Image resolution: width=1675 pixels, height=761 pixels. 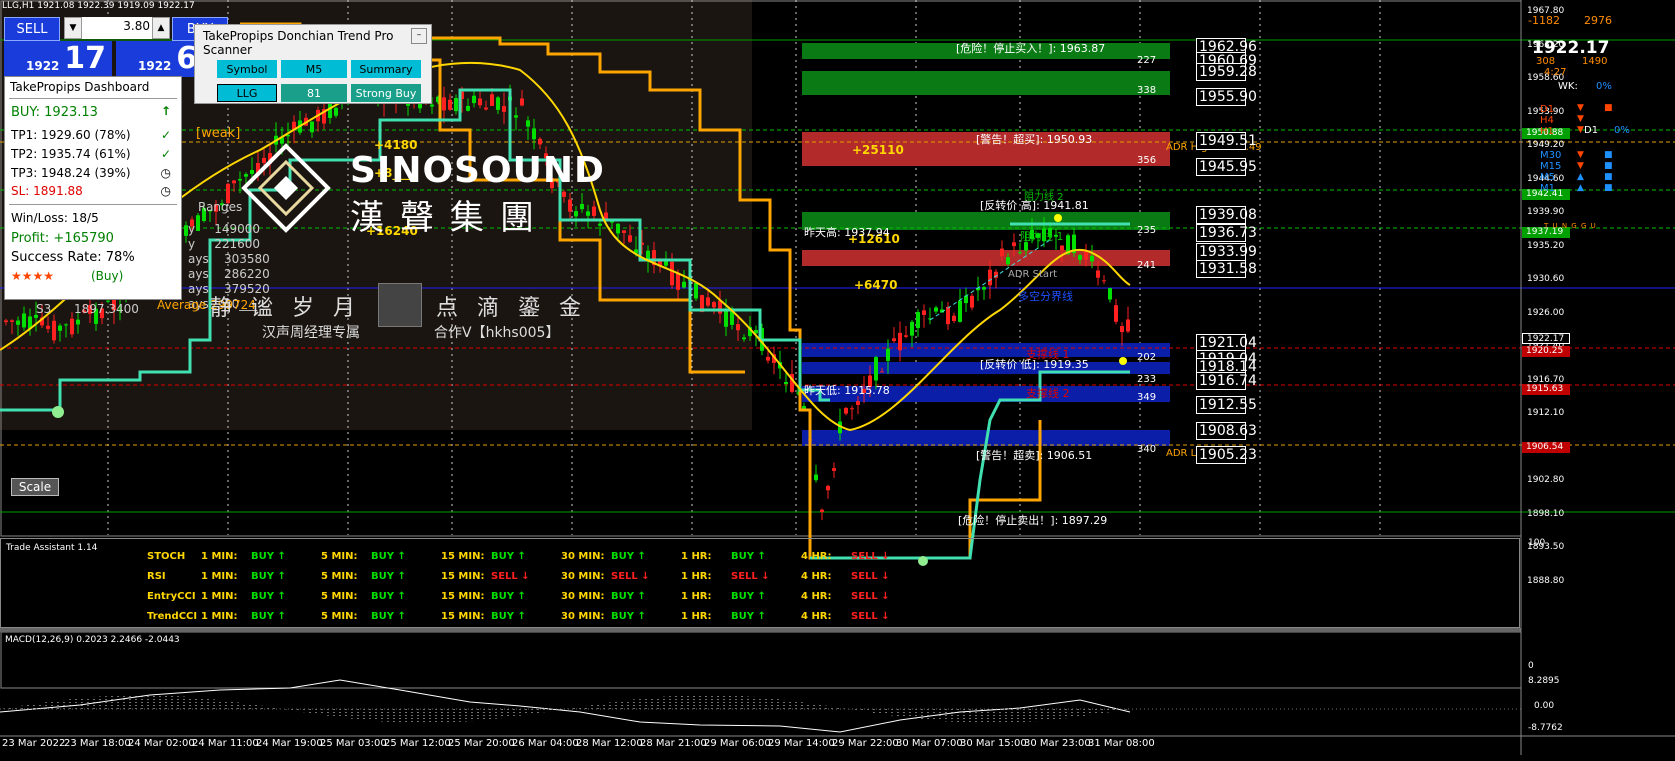 I want to click on macd-axis-bottom: -8.7762, so click(x=1545, y=728).